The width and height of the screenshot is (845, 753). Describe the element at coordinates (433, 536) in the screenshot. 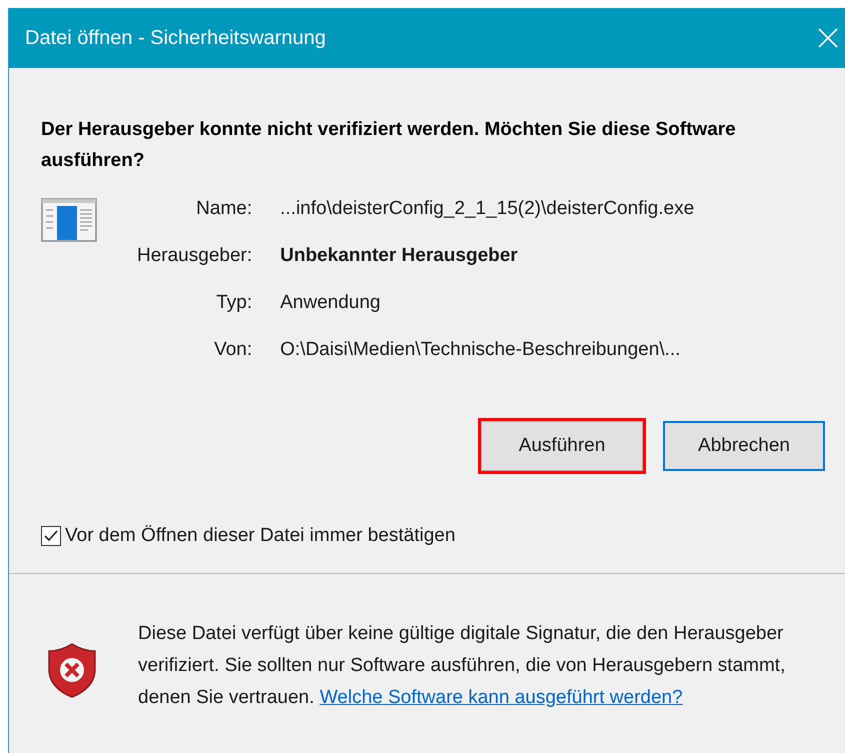

I see `confirm-checkbox: Vor dem Öffnen dieser Datei immer bestätigen` at that location.